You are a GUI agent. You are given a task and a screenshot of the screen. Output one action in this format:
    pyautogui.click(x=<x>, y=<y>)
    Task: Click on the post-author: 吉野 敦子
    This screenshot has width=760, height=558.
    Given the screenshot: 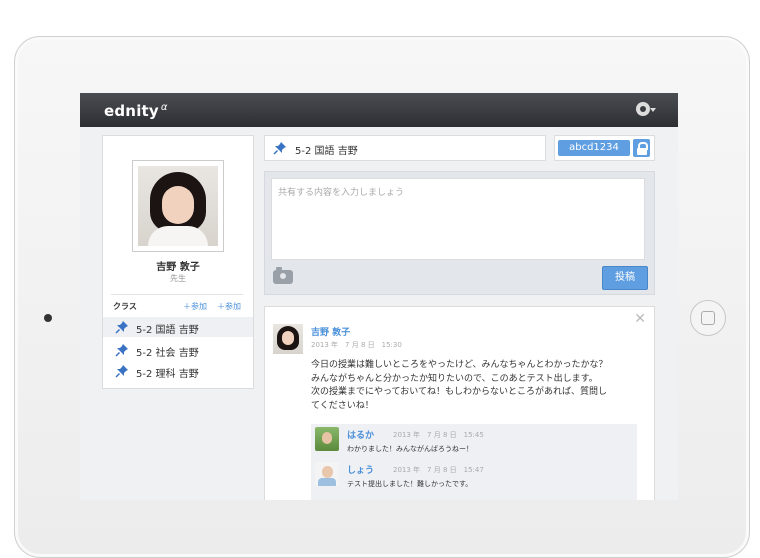 What is the action you would take?
    pyautogui.click(x=330, y=331)
    